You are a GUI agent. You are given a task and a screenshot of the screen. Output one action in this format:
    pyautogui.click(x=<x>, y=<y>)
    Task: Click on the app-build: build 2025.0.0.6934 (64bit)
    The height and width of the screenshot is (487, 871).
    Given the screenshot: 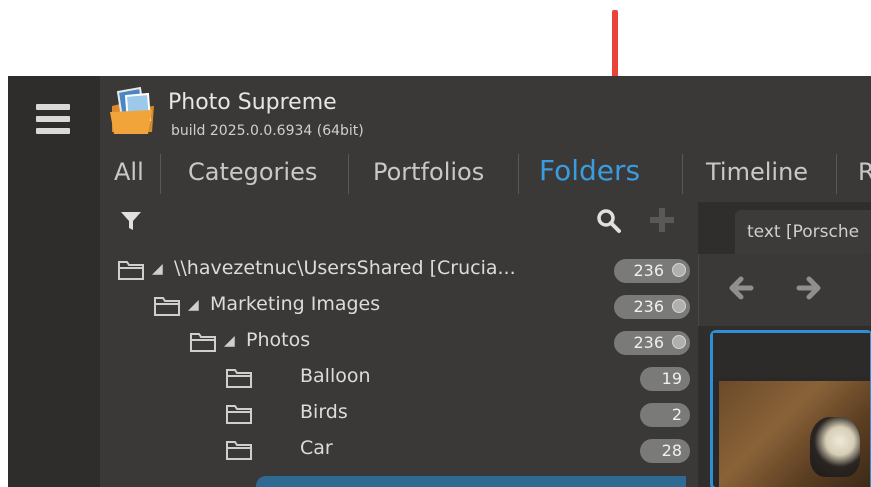 What is the action you would take?
    pyautogui.click(x=267, y=131)
    